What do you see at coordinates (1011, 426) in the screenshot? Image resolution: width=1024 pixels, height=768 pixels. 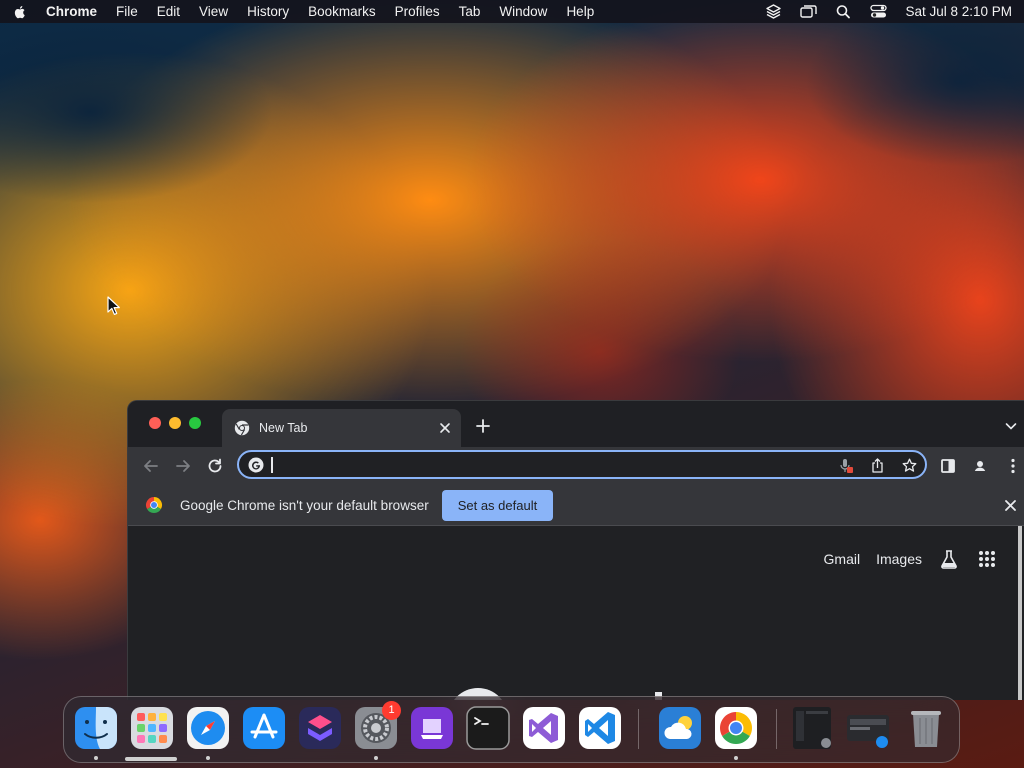 I see `tab-search-chevron-icon` at bounding box center [1011, 426].